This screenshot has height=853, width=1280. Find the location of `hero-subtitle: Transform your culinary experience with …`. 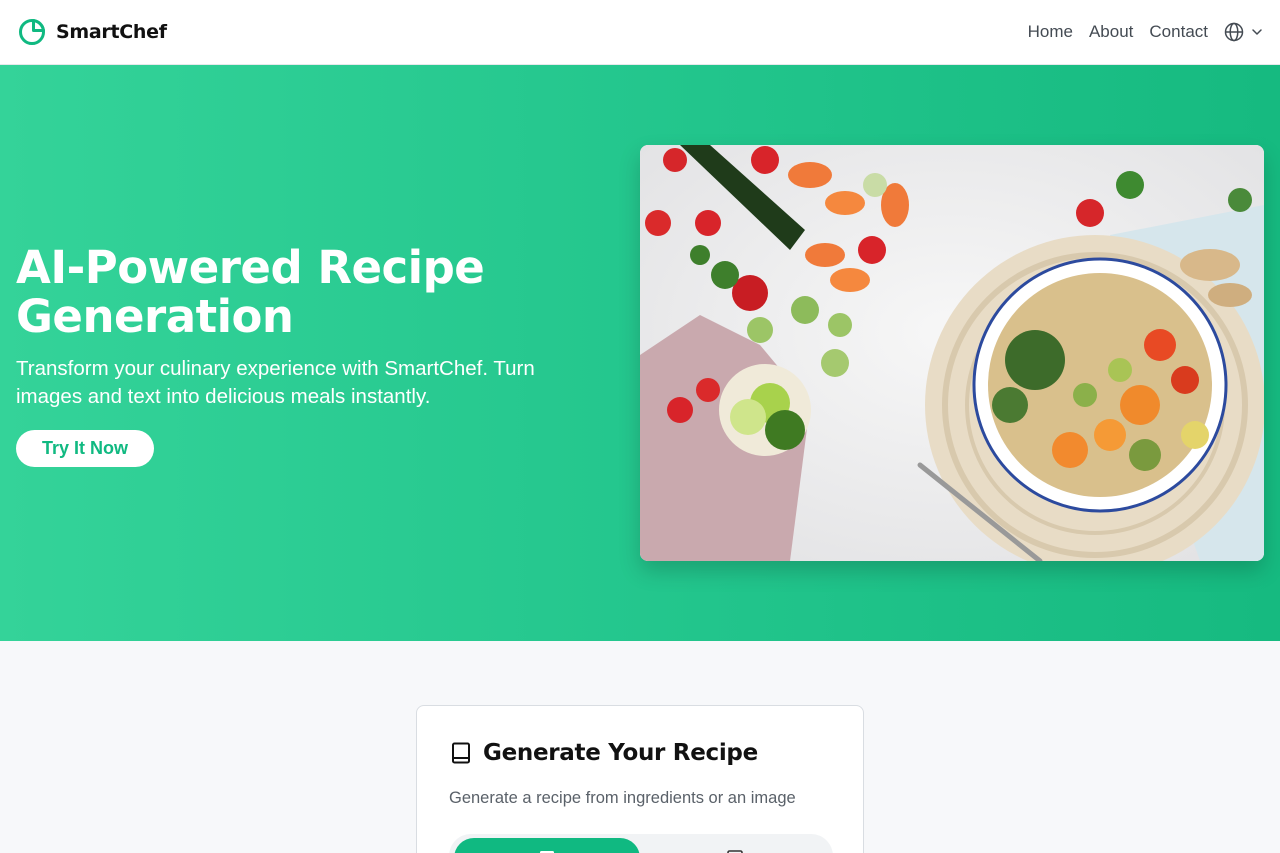

hero-subtitle: Transform your culinary experience with … is located at coordinates (275, 382).